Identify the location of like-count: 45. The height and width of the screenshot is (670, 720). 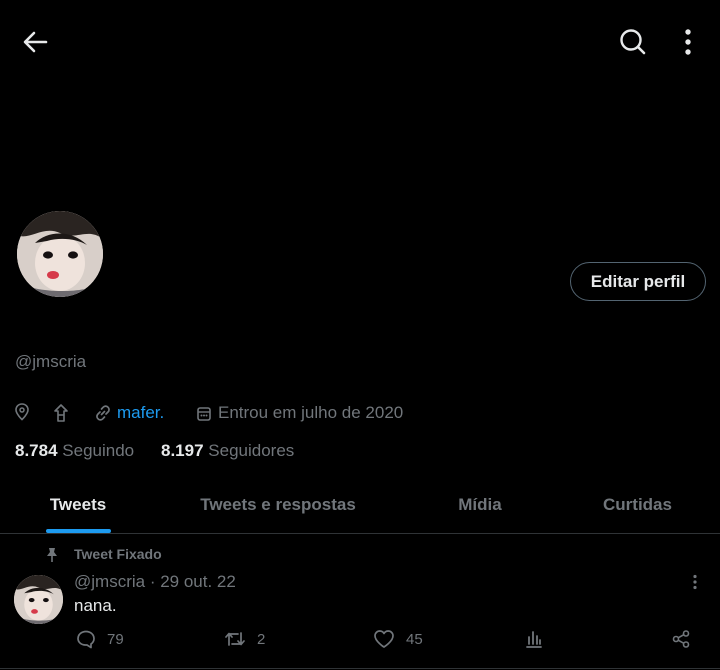
(414, 639).